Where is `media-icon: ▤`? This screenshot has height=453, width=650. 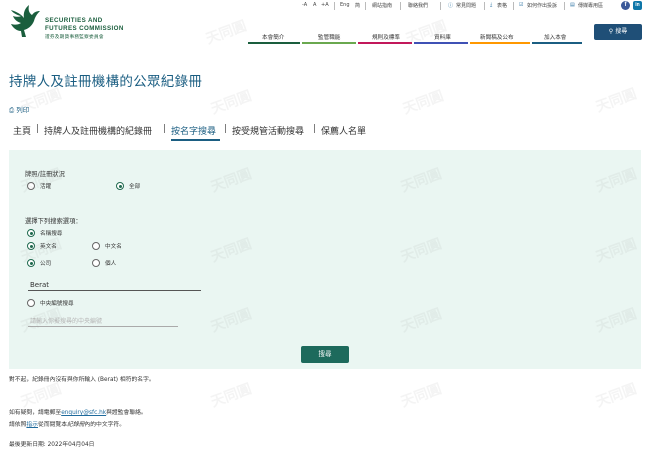
media-icon: ▤ is located at coordinates (572, 5).